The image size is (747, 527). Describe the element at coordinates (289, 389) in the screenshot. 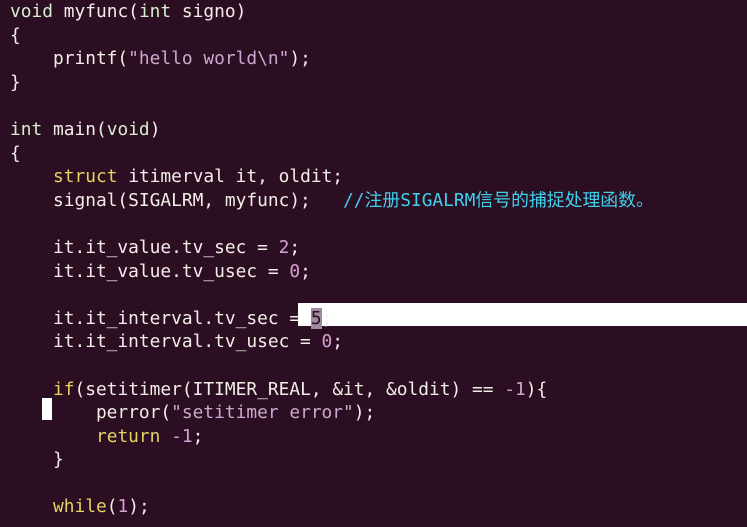

I see `code-token: (setitimer(ITIMER_REAL, &it, &oldit) ==` at that location.